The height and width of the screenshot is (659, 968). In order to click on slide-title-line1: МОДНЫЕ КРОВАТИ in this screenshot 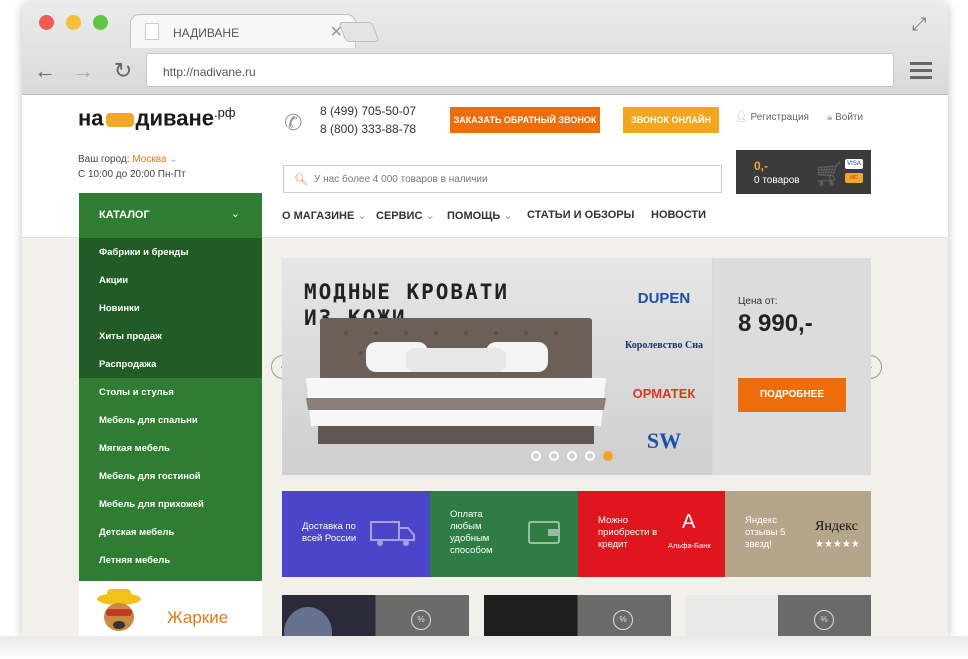, I will do `click(407, 292)`.